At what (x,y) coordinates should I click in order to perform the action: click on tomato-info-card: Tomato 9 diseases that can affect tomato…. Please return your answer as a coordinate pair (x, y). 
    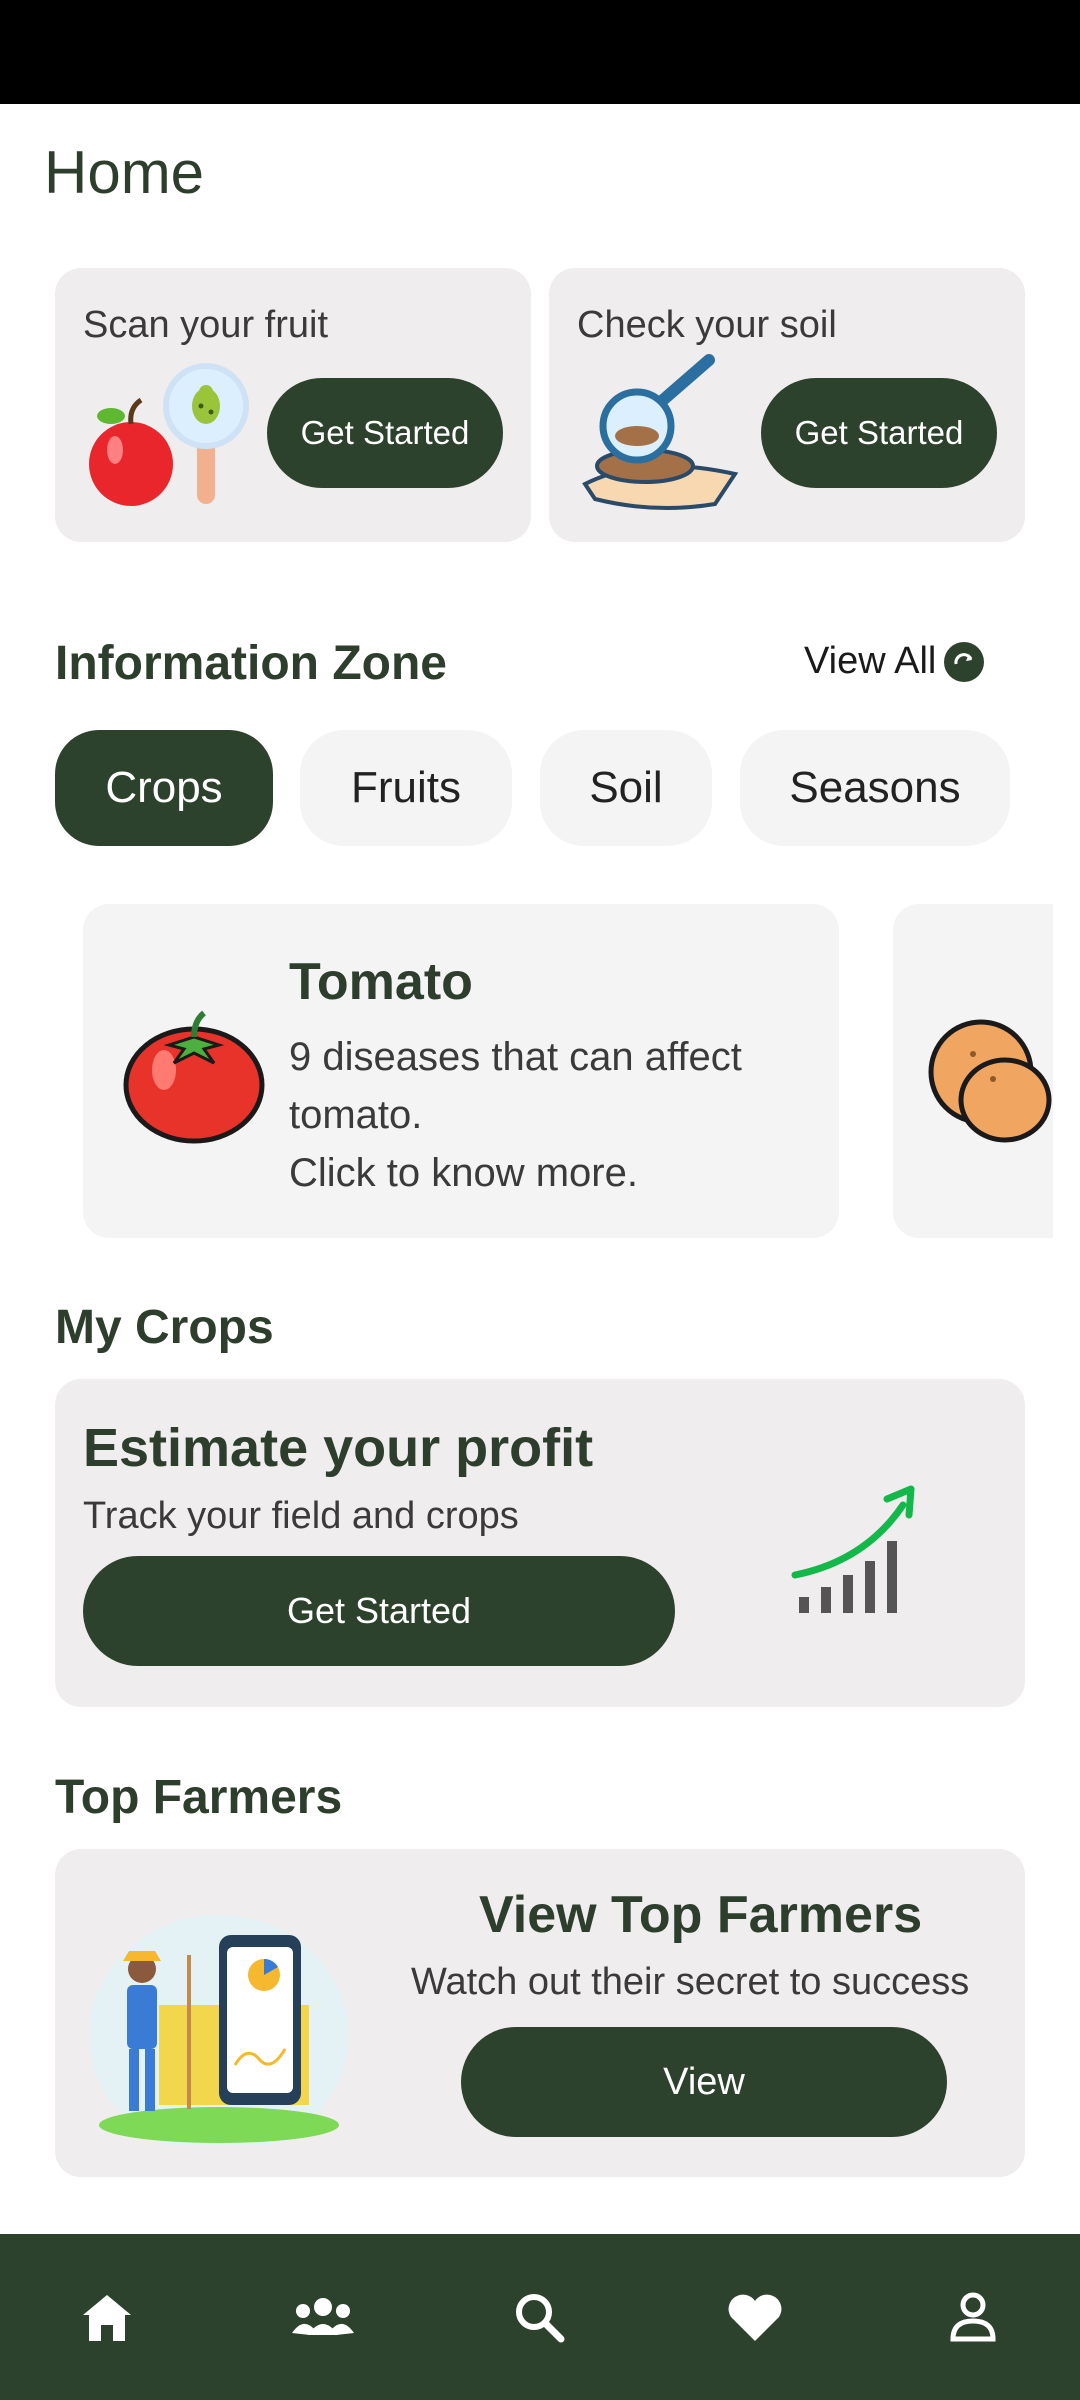
    Looking at the image, I should click on (461, 1071).